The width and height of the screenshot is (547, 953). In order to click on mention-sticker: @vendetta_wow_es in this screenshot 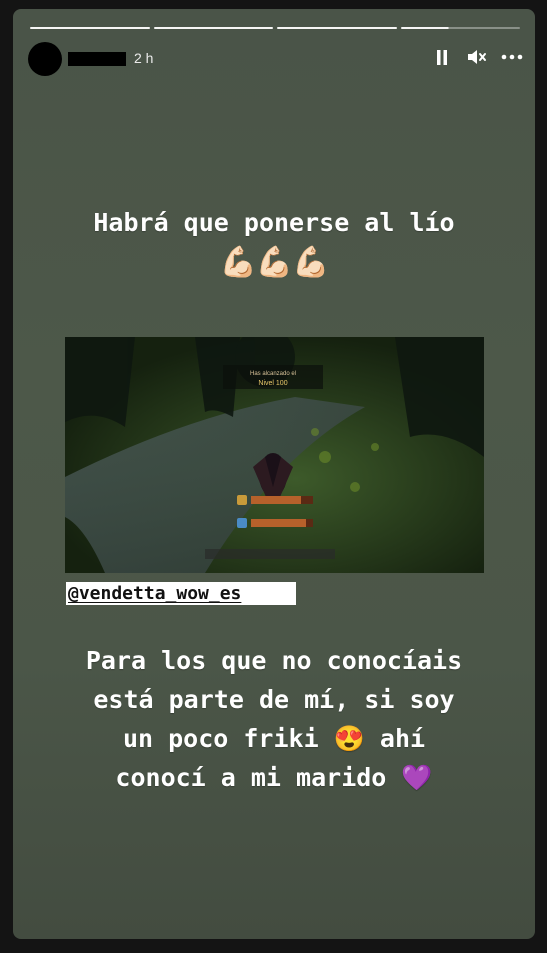, I will do `click(181, 593)`.